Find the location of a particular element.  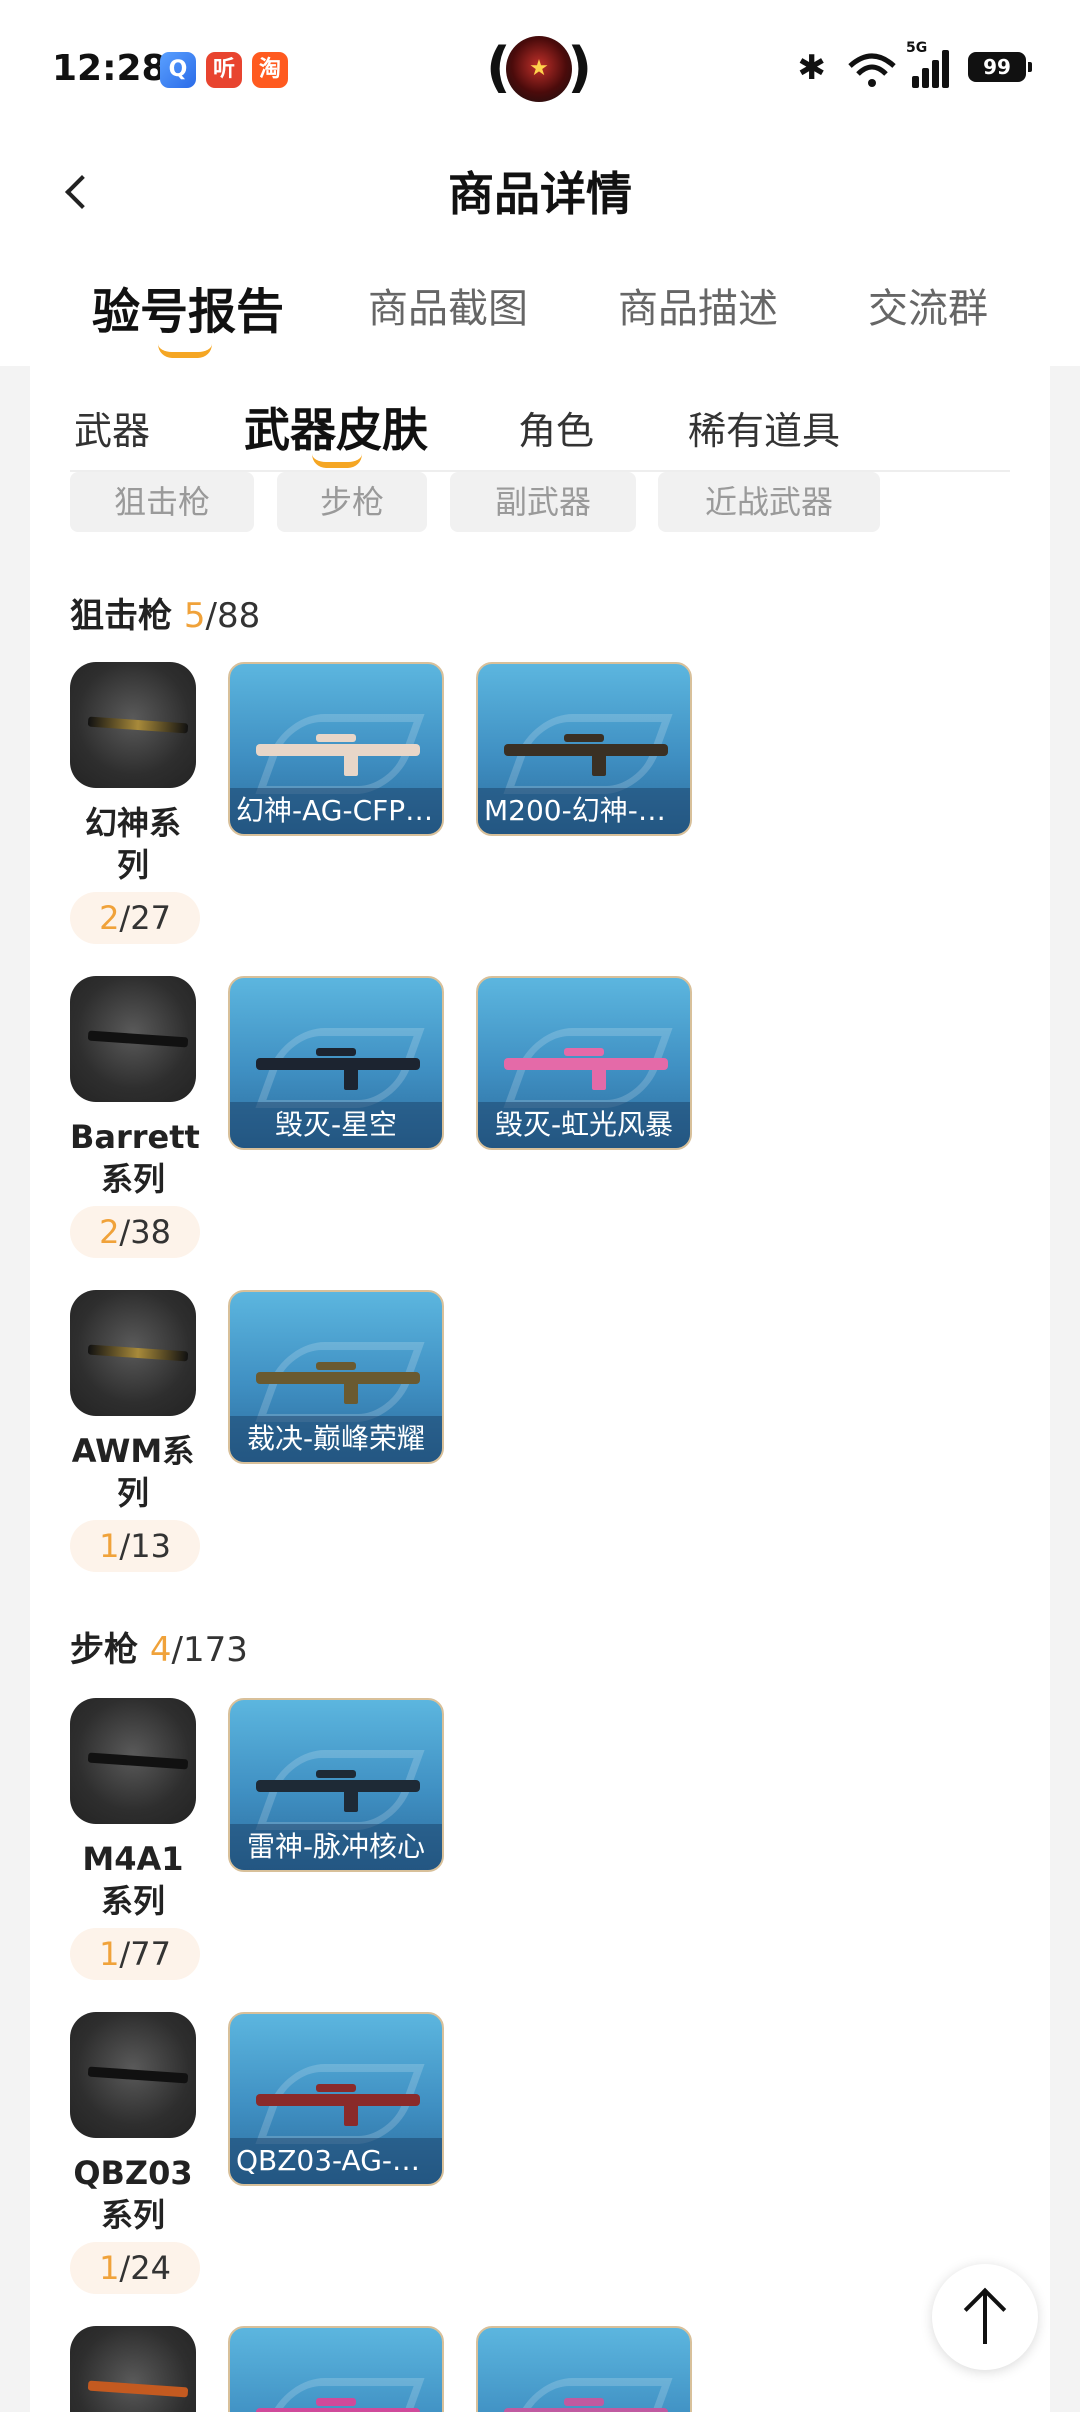

page-title: 商品详情 is located at coordinates (540, 194).